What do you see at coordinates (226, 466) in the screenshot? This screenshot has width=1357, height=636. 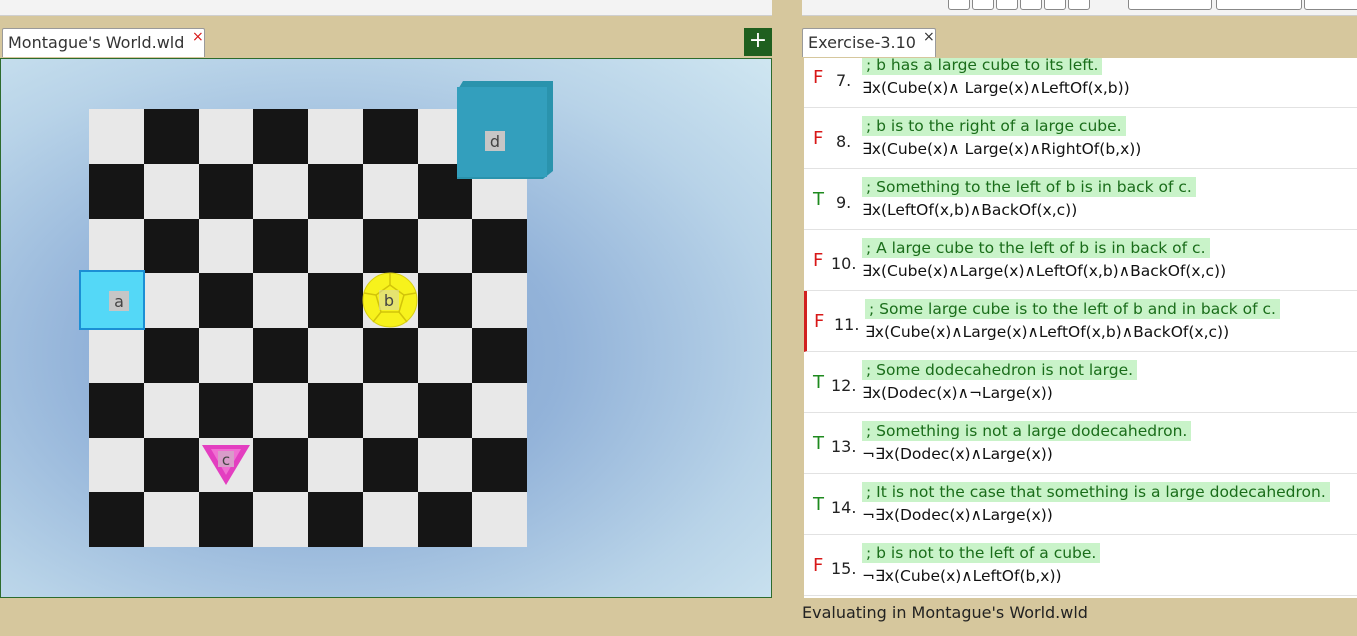 I see `object-c-tetrahedron: c` at bounding box center [226, 466].